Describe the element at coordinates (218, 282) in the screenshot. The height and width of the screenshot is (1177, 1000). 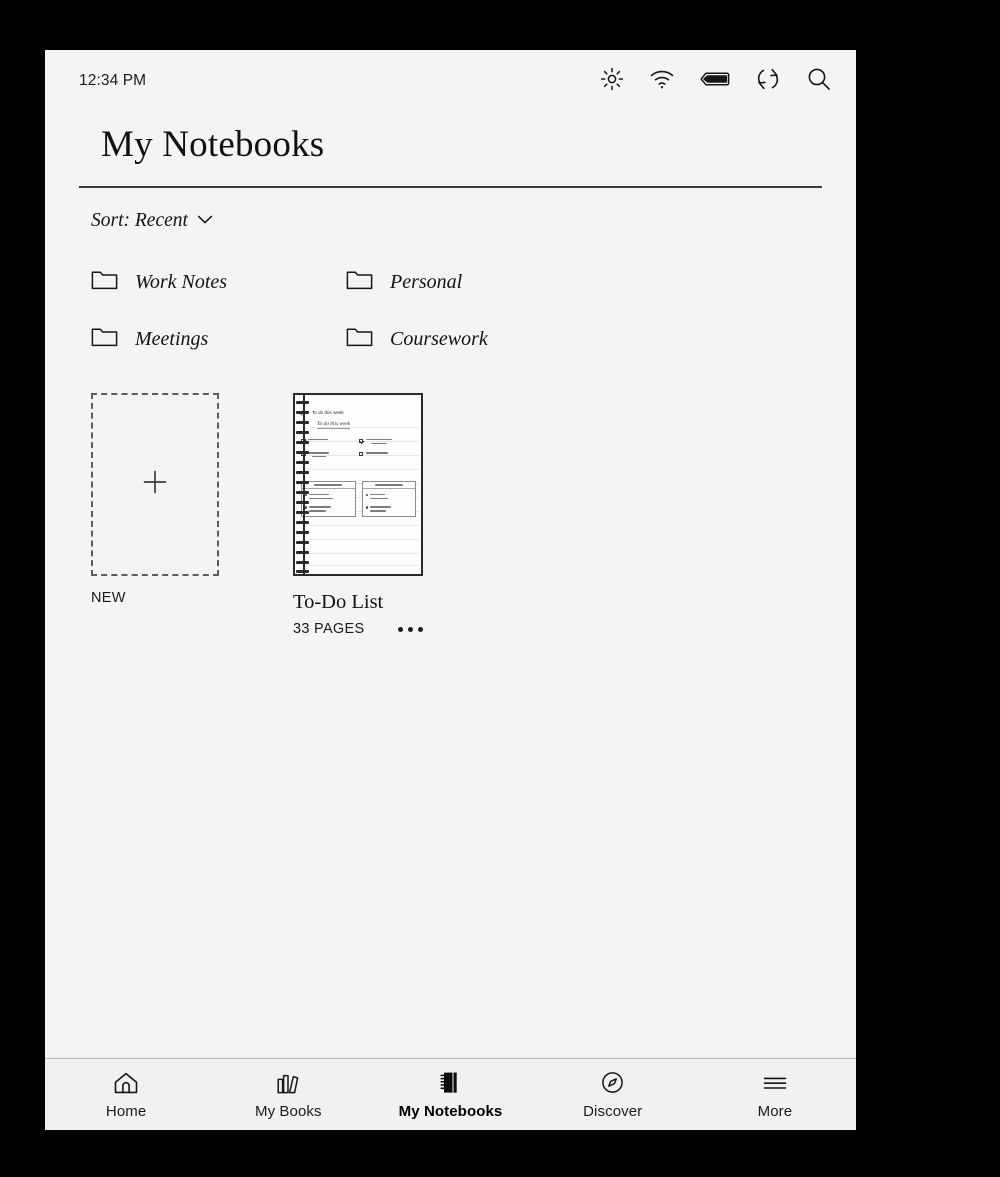
I see `folder-item-work-notes: Work Notes` at that location.